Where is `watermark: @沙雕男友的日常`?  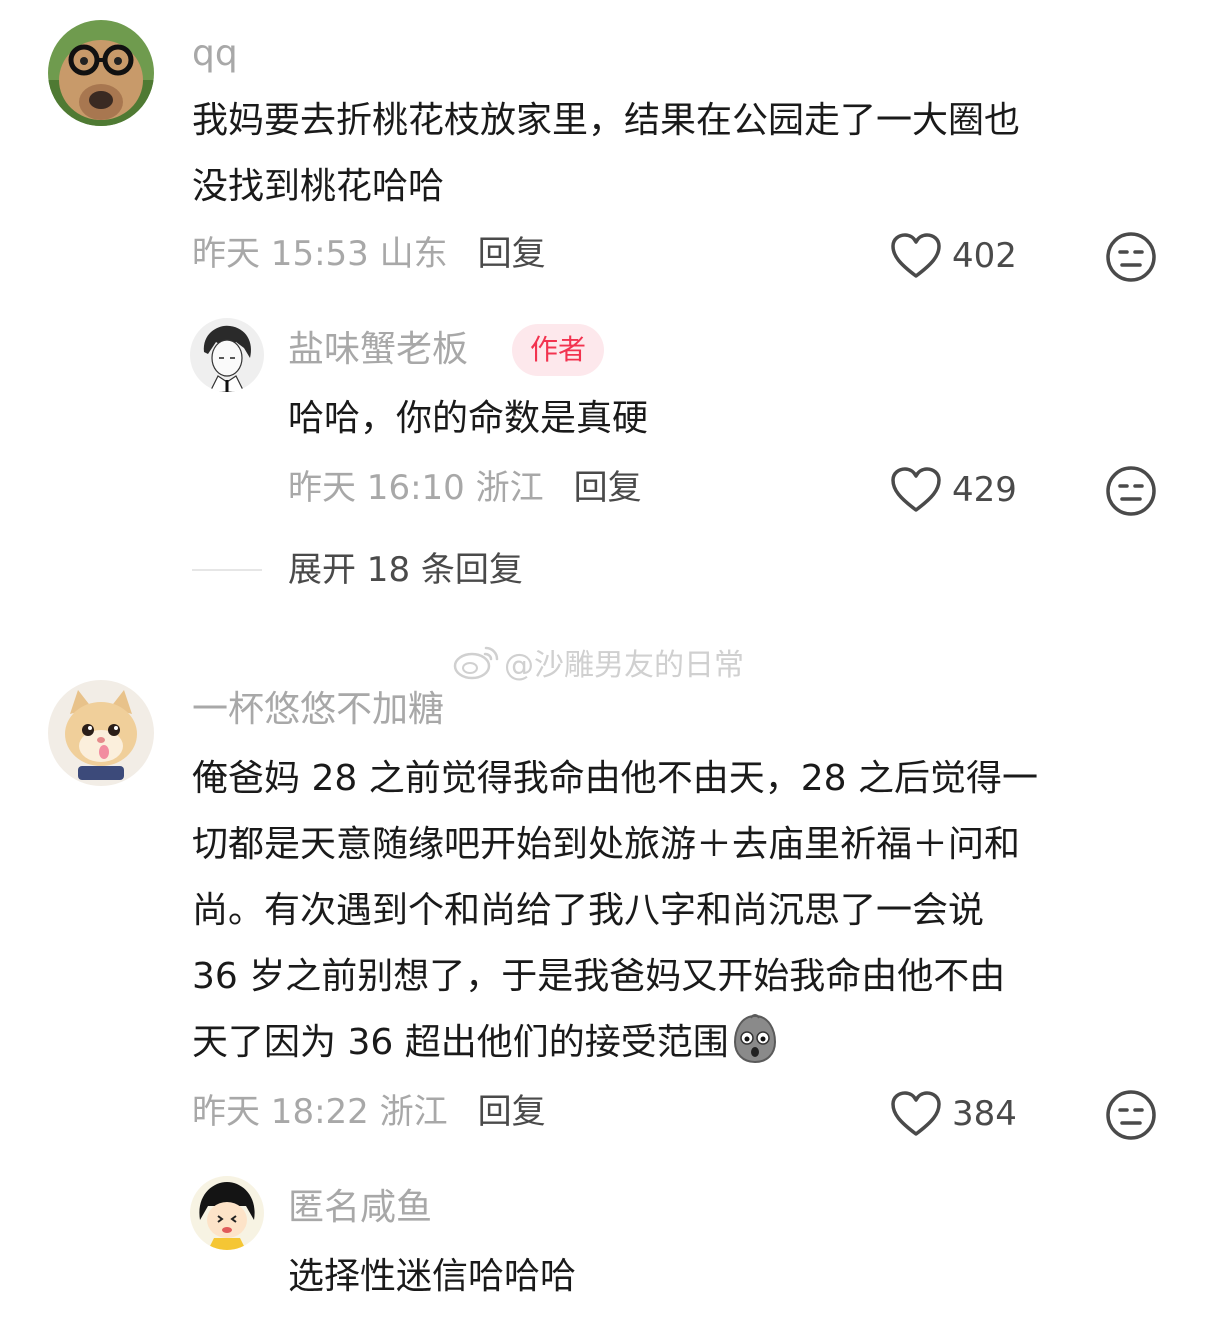
watermark: @沙雕男友的日常 is located at coordinates (598, 662).